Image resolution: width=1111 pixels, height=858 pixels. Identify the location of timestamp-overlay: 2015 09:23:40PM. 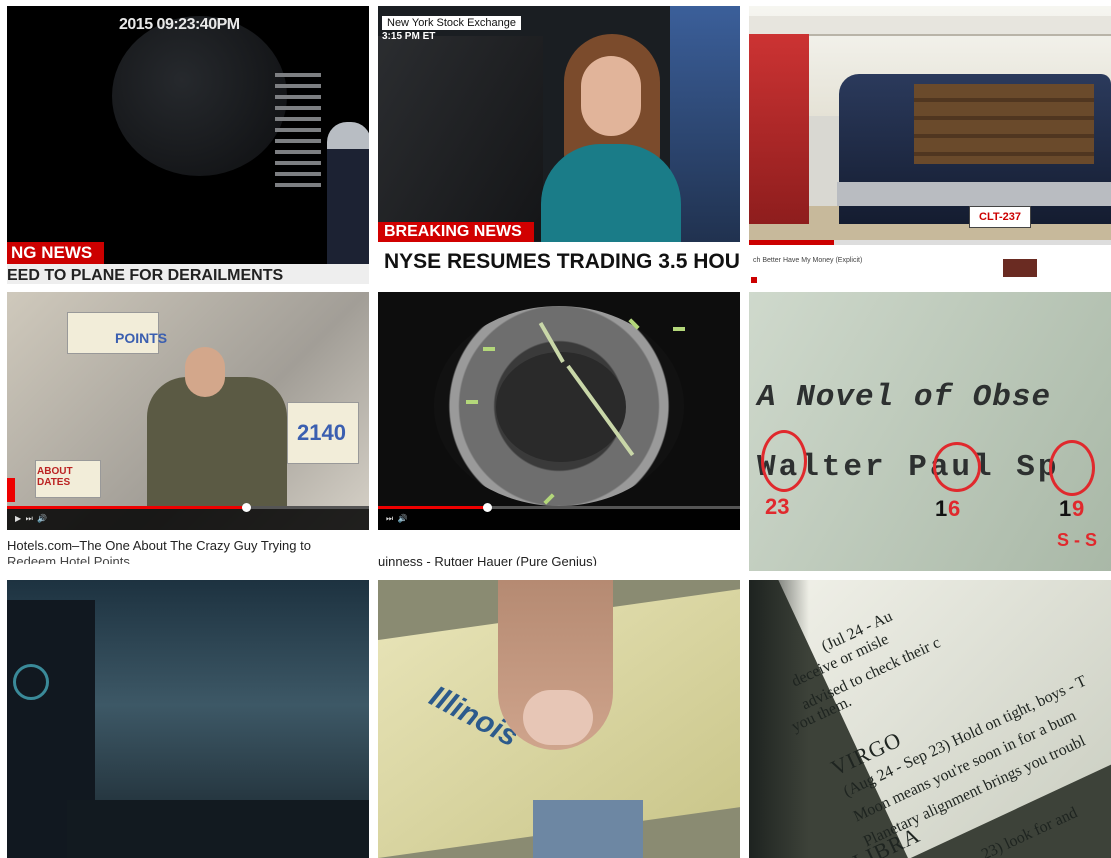
(179, 24).